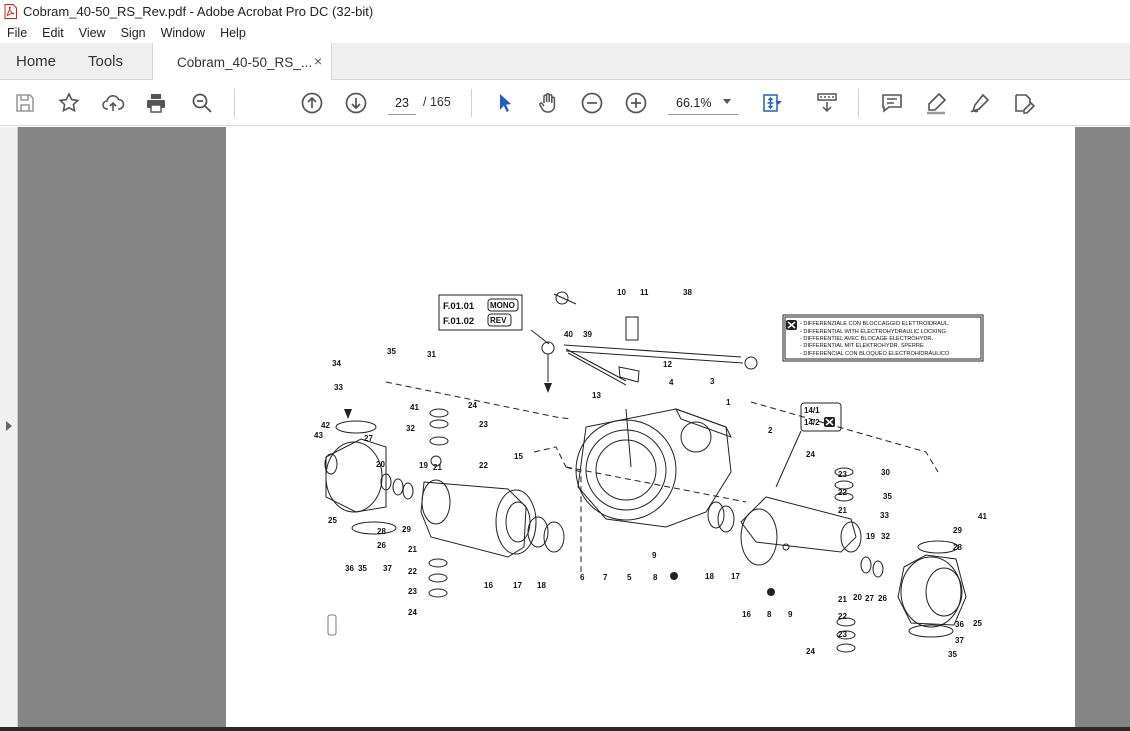 This screenshot has height=731, width=1130. Describe the element at coordinates (242, 62) in the screenshot. I see `tab-document: Cobram_40-50_RS_... ×` at that location.